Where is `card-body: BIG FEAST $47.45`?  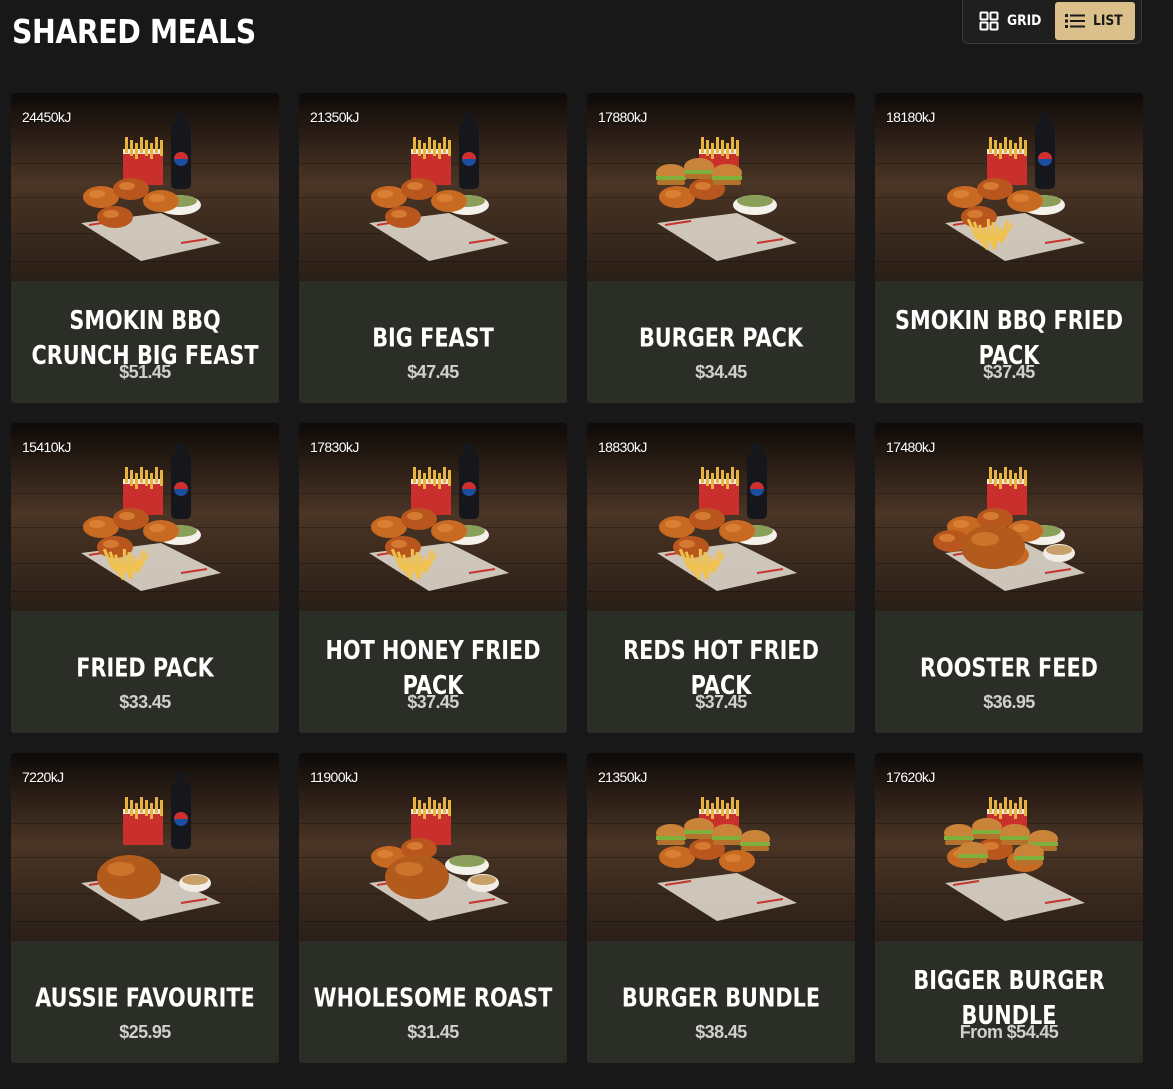
card-body: BIG FEAST $47.45 is located at coordinates (433, 342).